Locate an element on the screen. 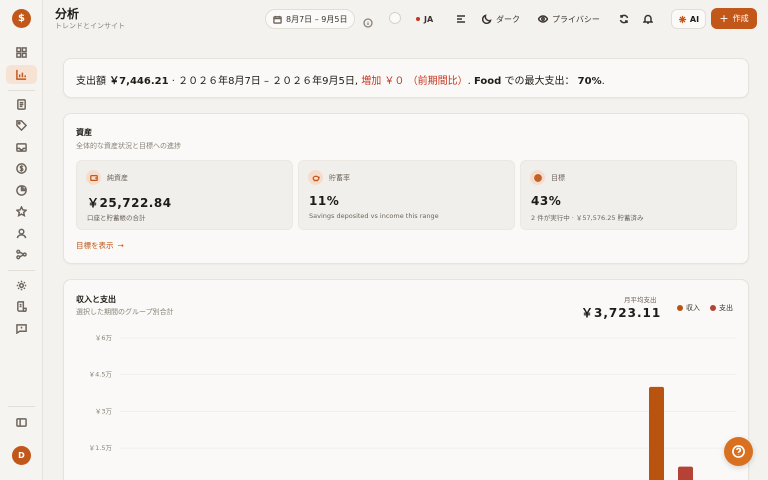  settings-icon is located at coordinates (21, 285).